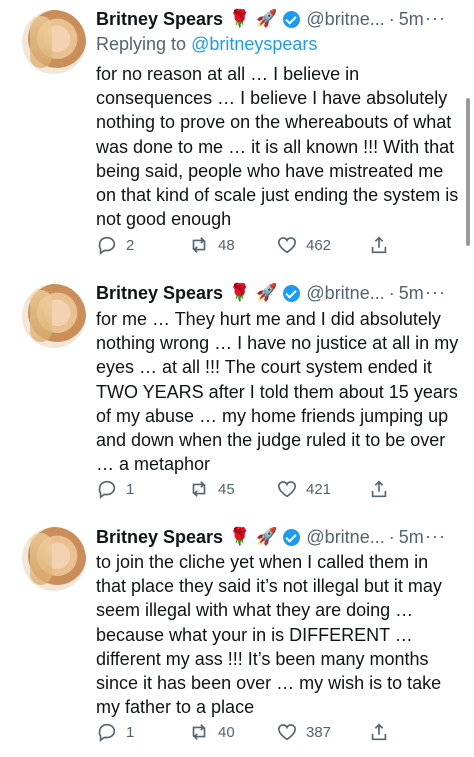 Image resolution: width=474 pixels, height=757 pixels. I want to click on retweet-count: 48, so click(226, 245).